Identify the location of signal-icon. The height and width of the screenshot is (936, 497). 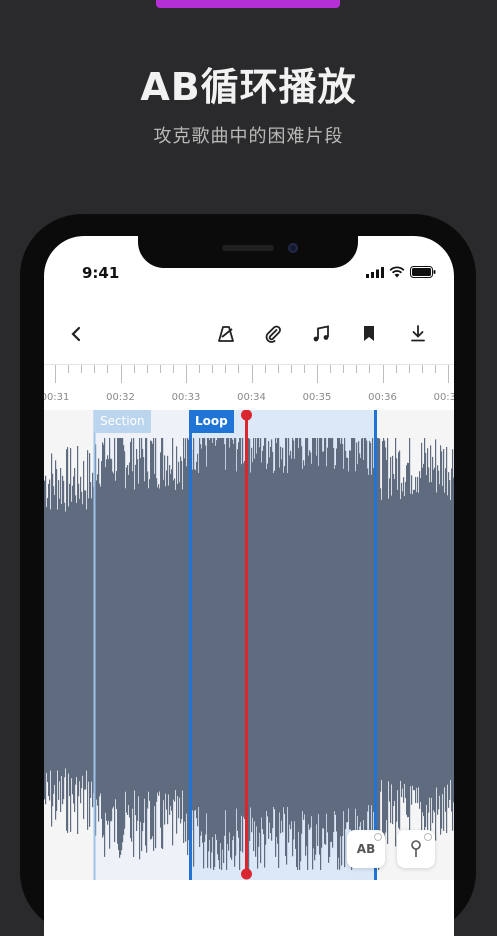
(375, 272).